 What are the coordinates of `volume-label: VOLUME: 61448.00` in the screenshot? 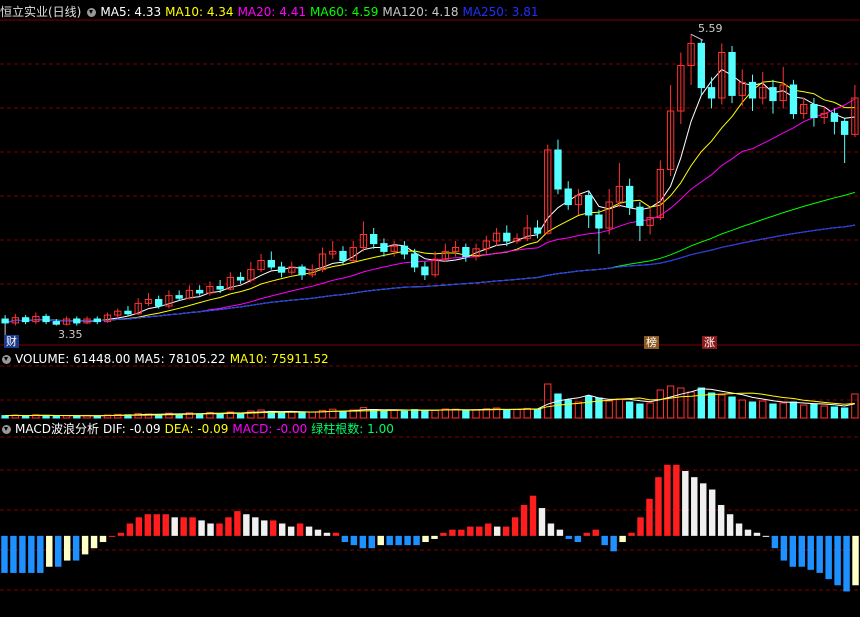 It's located at (73, 359).